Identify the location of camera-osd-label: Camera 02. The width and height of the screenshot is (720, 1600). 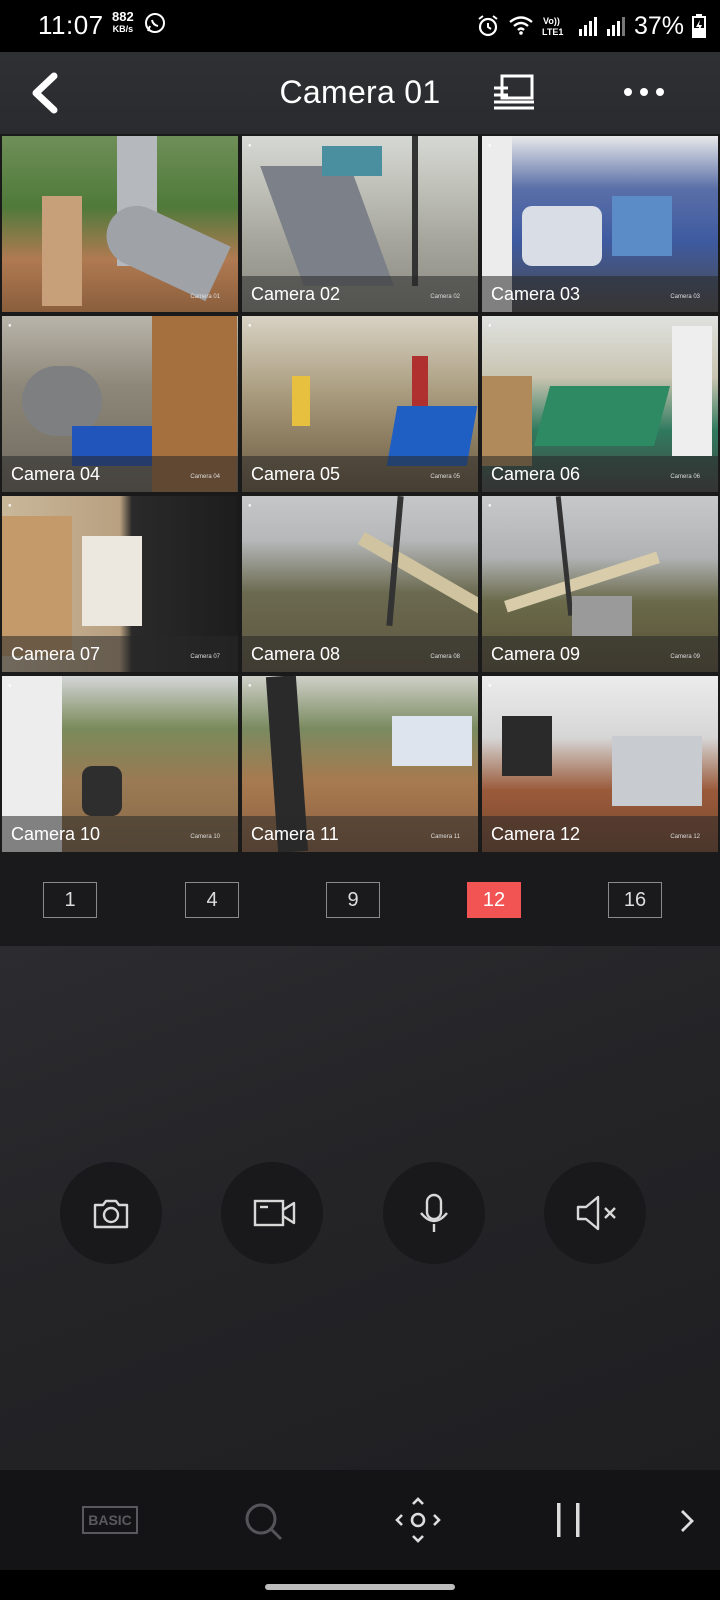
(445, 297).